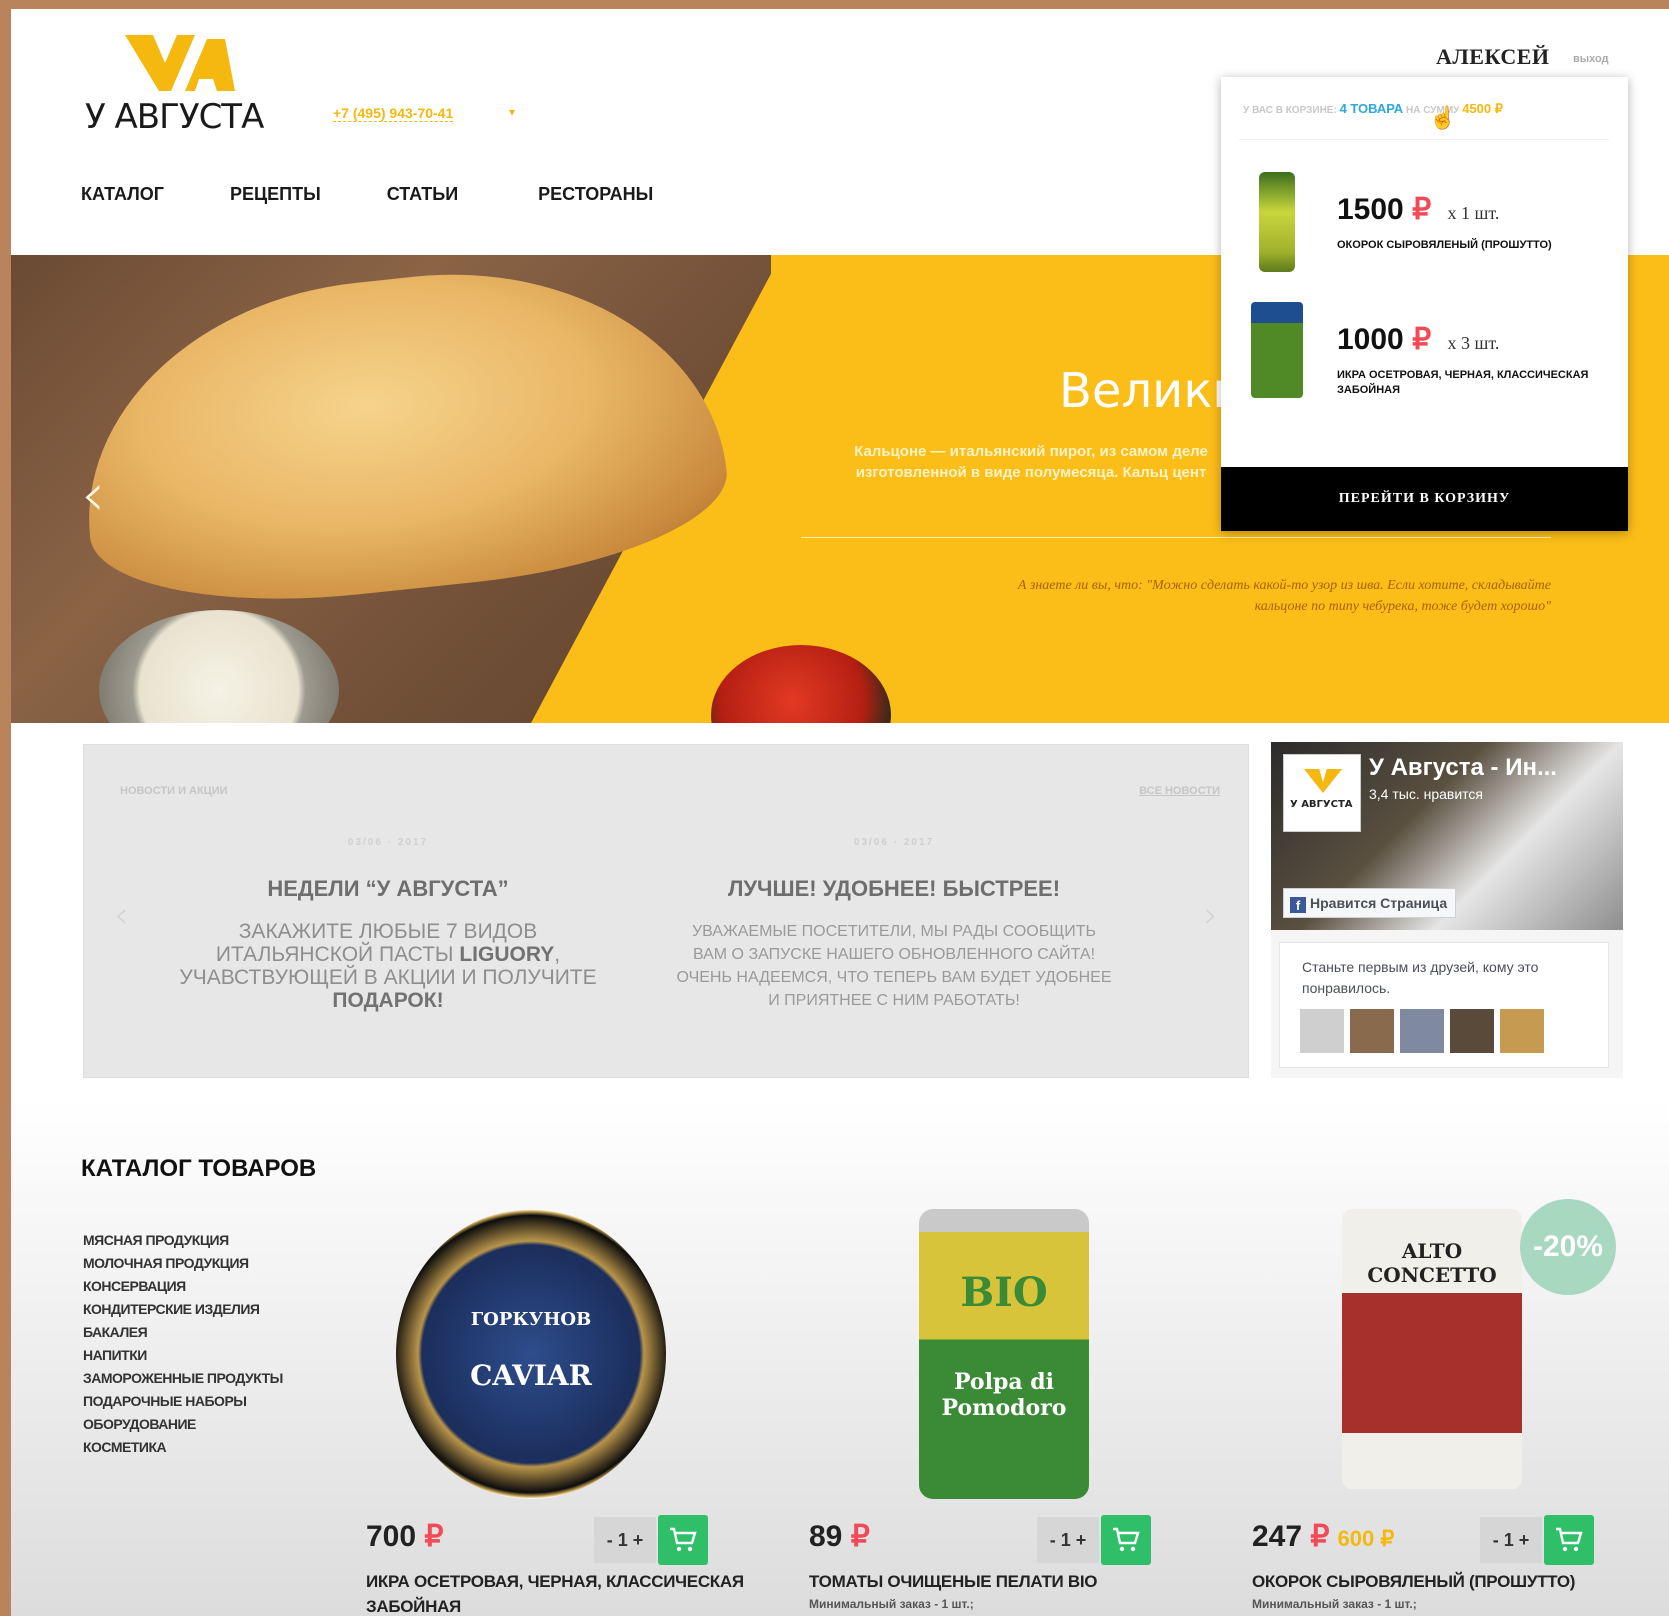  Describe the element at coordinates (174, 117) in the screenshot. I see `logo-text: У АВГУСТА` at that location.